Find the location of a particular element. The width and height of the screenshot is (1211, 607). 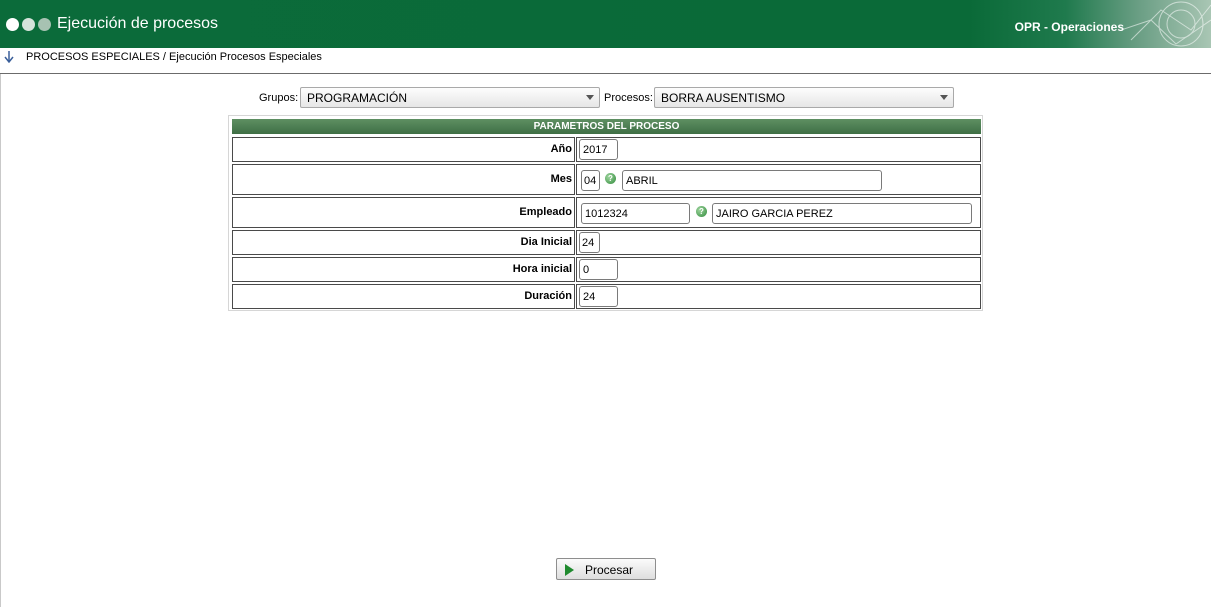

process-label: Procesos: is located at coordinates (628, 98).